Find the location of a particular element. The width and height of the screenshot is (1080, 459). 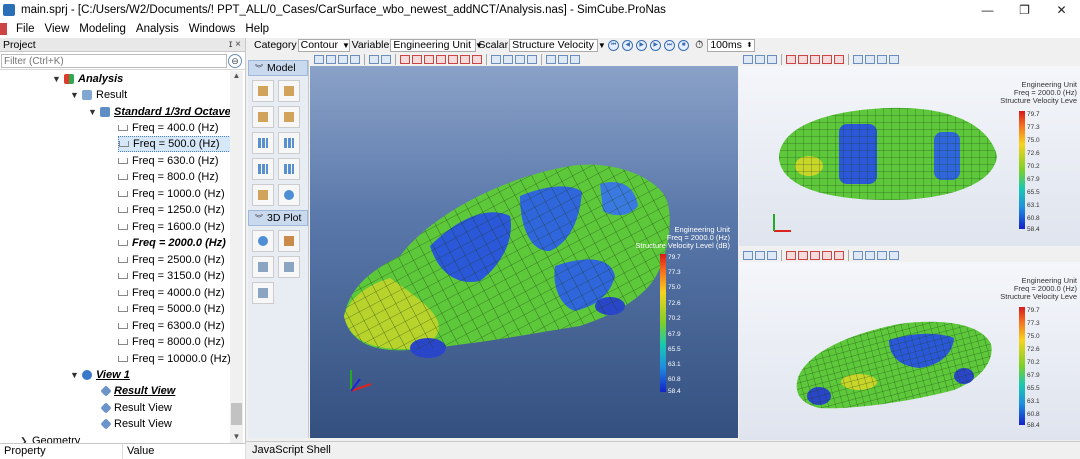

spin-arrows-icon: ⬍ is located at coordinates (749, 45).